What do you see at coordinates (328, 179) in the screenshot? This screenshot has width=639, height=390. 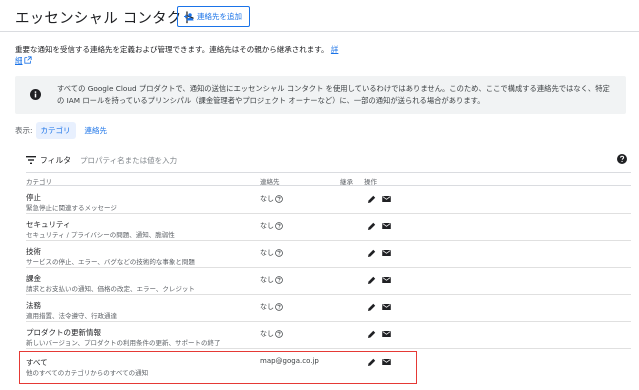 I see `table-header: カテゴリ 連絡先 継承 操作` at bounding box center [328, 179].